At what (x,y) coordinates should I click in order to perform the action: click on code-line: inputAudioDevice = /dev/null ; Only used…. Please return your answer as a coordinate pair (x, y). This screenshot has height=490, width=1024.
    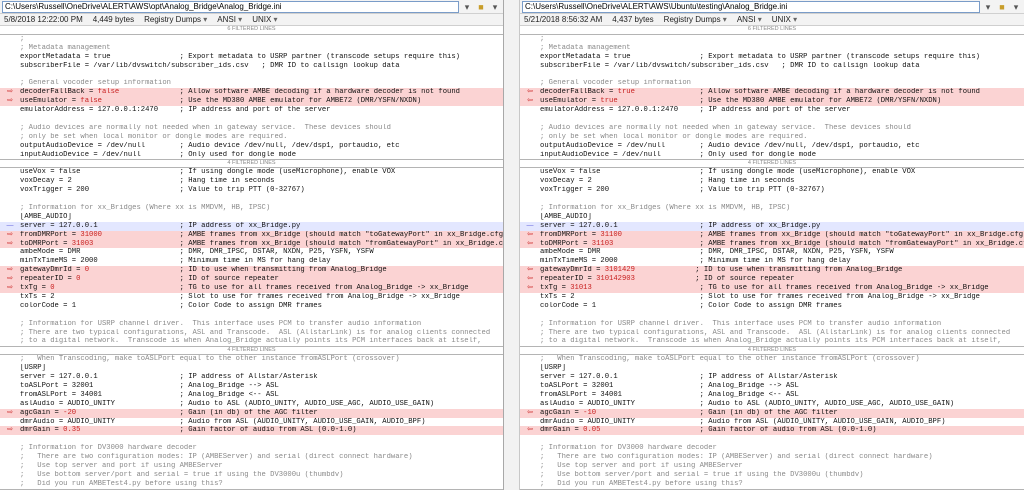
    Looking at the image, I should click on (251, 155).